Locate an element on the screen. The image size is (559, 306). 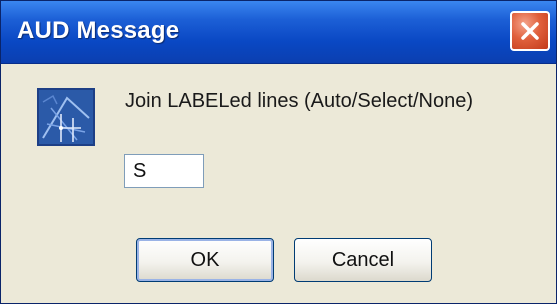
close-button is located at coordinates (530, 31).